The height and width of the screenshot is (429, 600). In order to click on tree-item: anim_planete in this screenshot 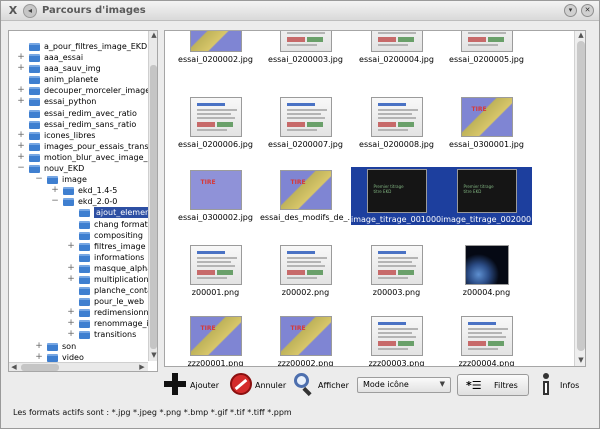, I will do `click(78, 79)`.